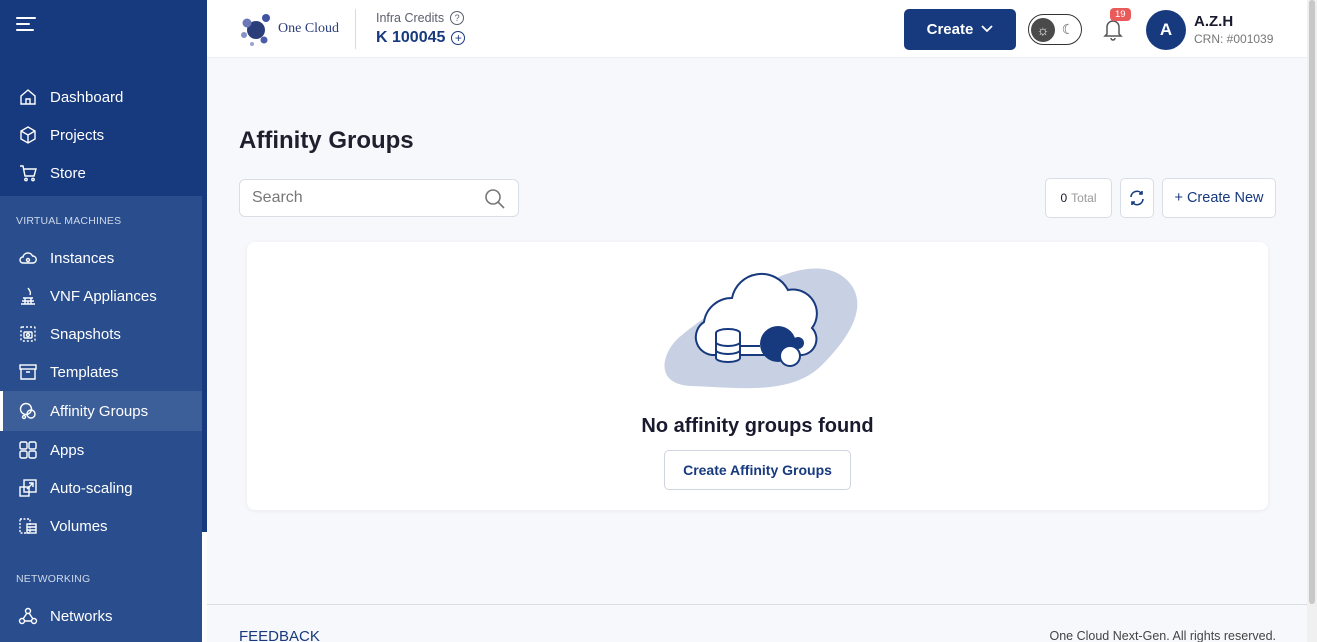  I want to click on page-title: Affinity Groups, so click(326, 140).